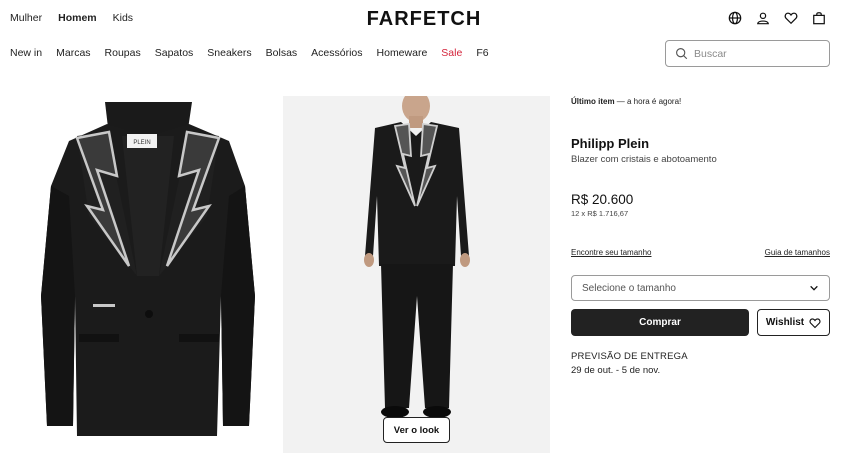 The width and height of the screenshot is (848, 453). What do you see at coordinates (754, 53) in the screenshot?
I see `search-input` at bounding box center [754, 53].